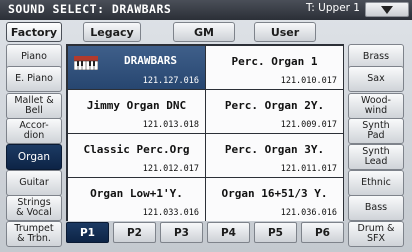  Describe the element at coordinates (112, 32) in the screenshot. I see `tab-legacy: Legacy` at that location.